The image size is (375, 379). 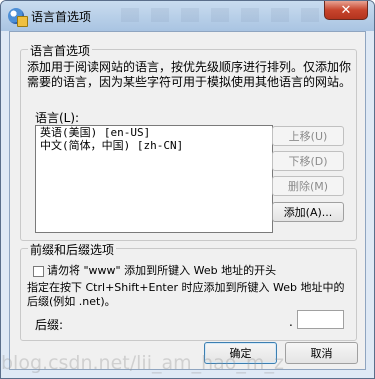 I want to click on suffix-input, so click(x=320, y=319).